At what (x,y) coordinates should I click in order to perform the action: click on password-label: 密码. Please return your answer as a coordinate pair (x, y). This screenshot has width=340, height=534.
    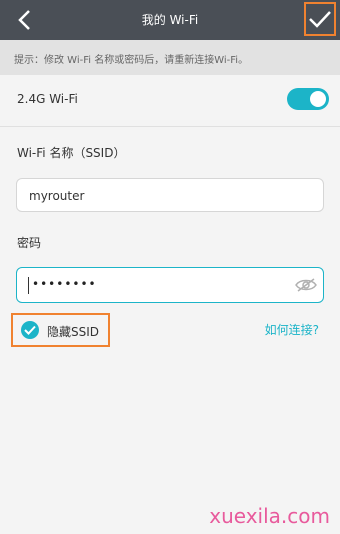
    Looking at the image, I should click on (29, 243).